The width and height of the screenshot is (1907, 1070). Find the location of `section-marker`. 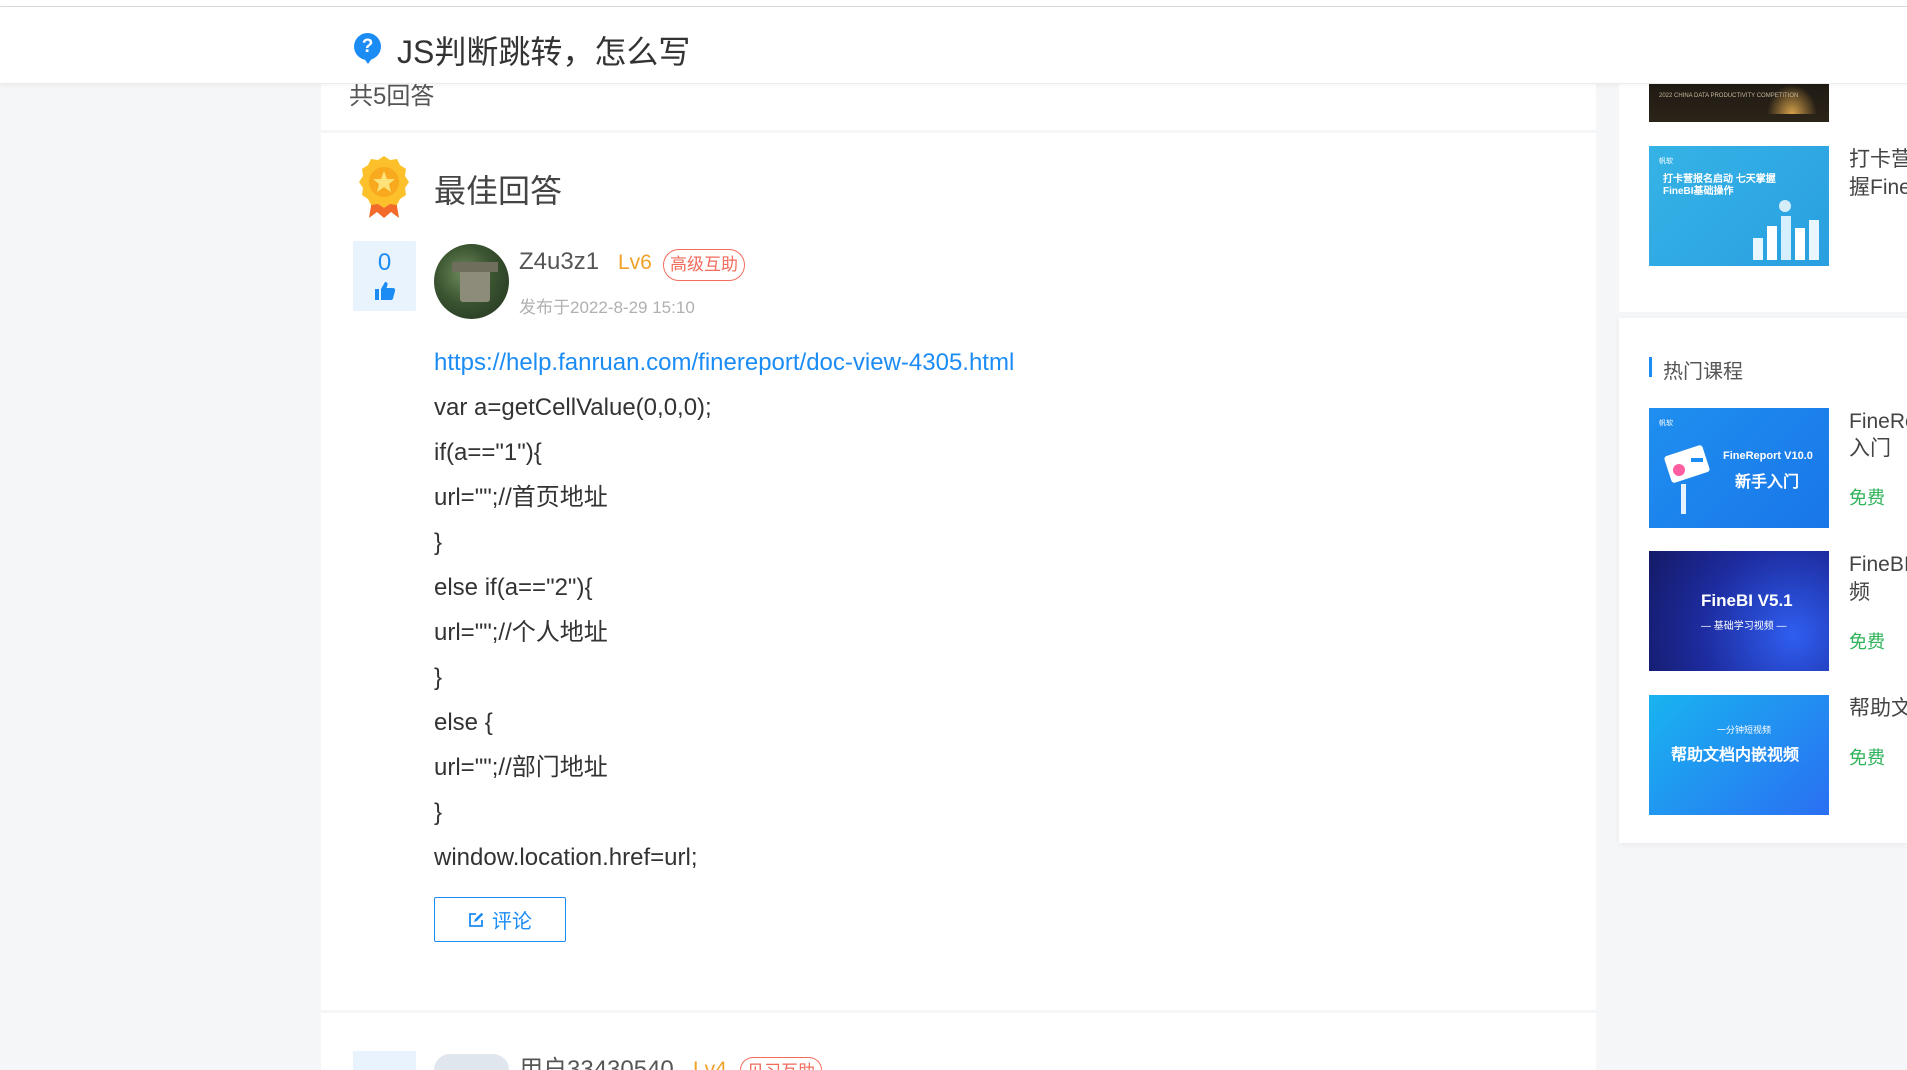

section-marker is located at coordinates (1650, 367).